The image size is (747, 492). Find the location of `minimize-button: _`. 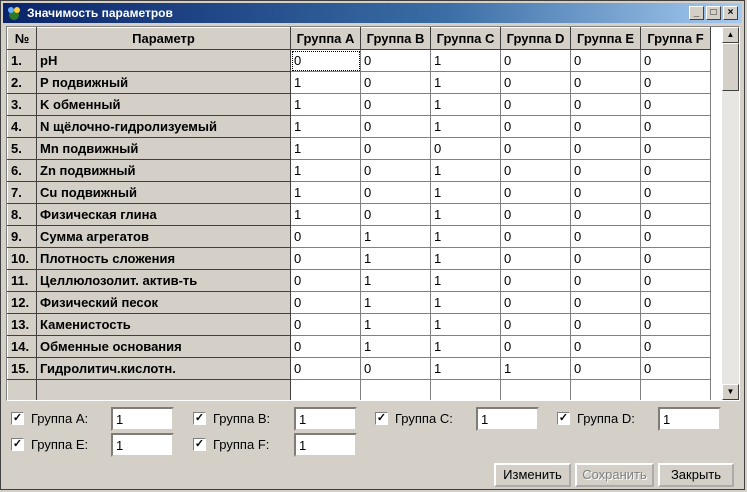

minimize-button: _ is located at coordinates (696, 13).